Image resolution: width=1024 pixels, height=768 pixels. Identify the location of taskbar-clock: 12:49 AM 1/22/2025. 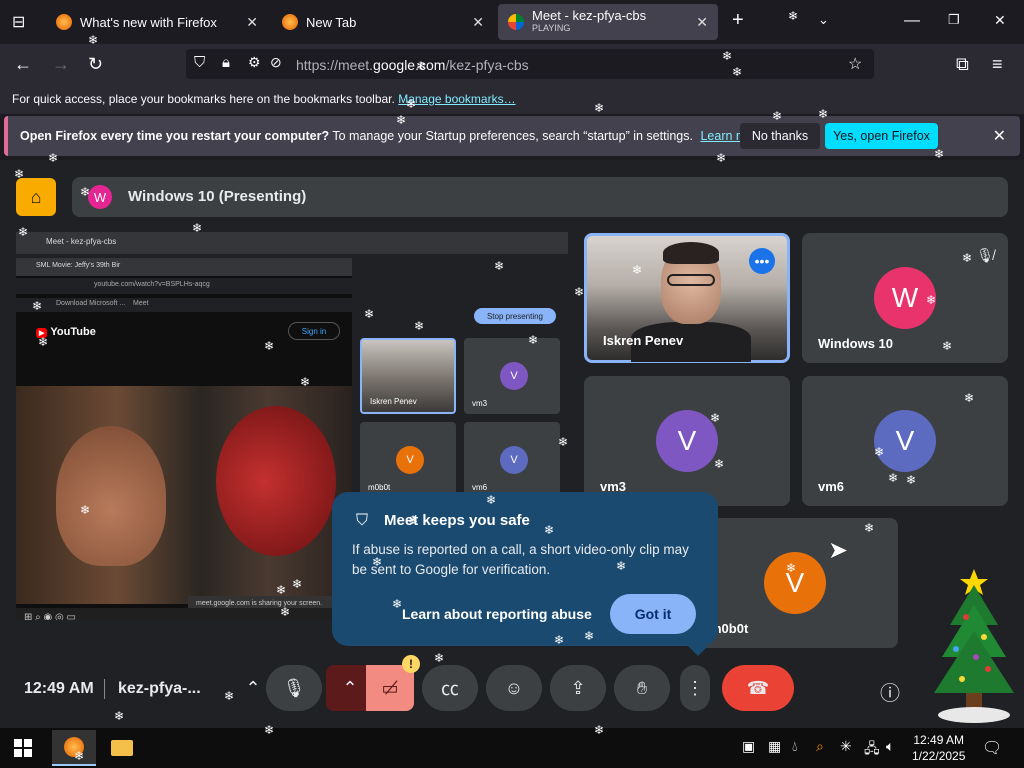
(938, 748).